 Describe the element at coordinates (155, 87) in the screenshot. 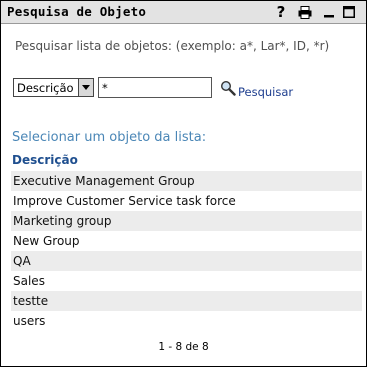

I see `search-input` at that location.